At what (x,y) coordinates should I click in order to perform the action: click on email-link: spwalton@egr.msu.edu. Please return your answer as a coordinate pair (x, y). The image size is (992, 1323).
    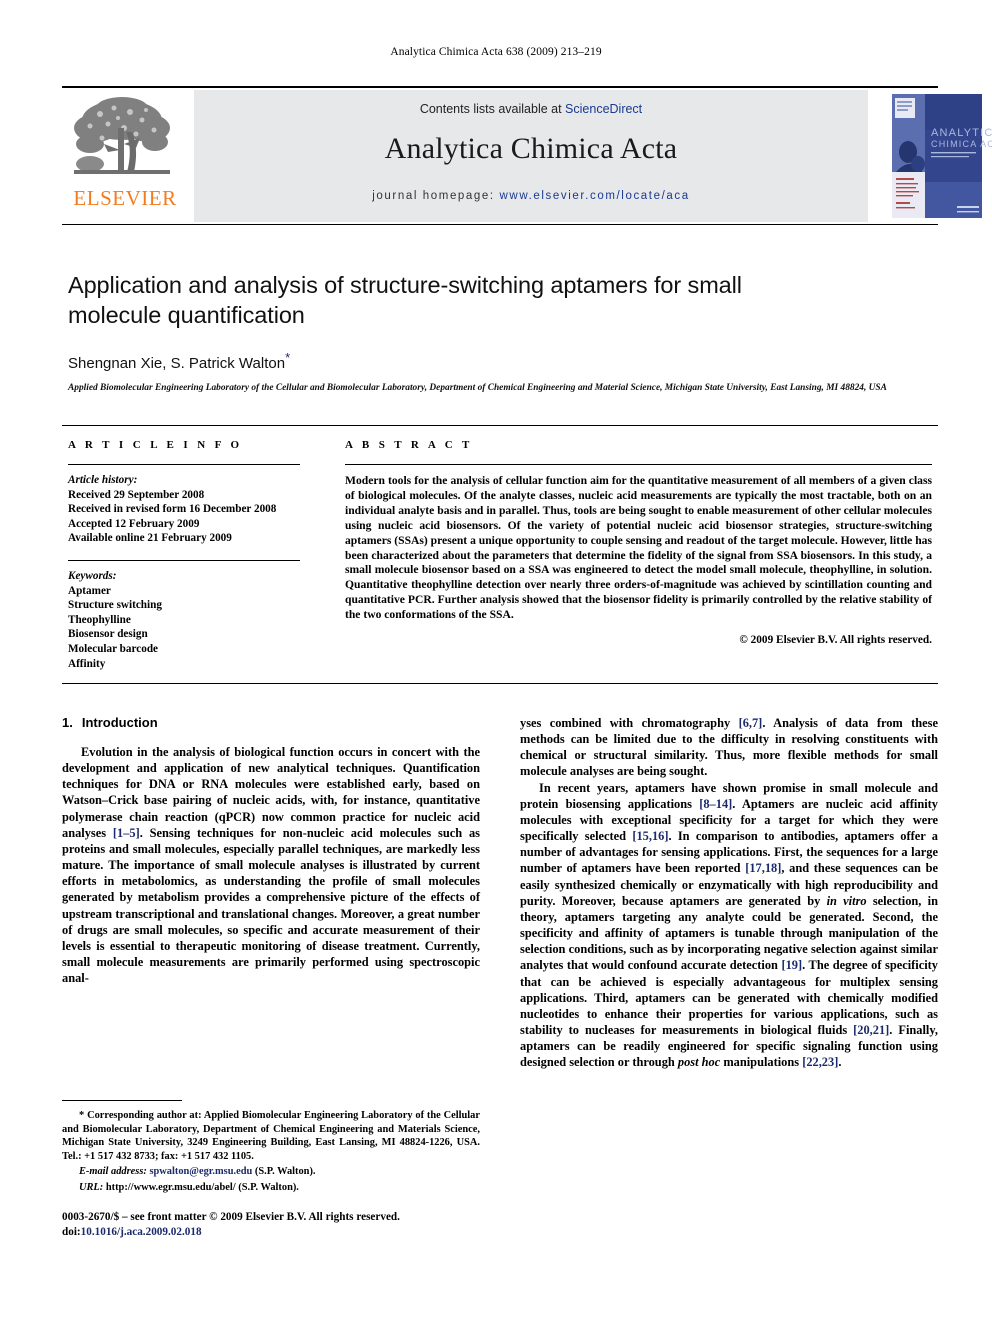
    Looking at the image, I should click on (200, 1171).